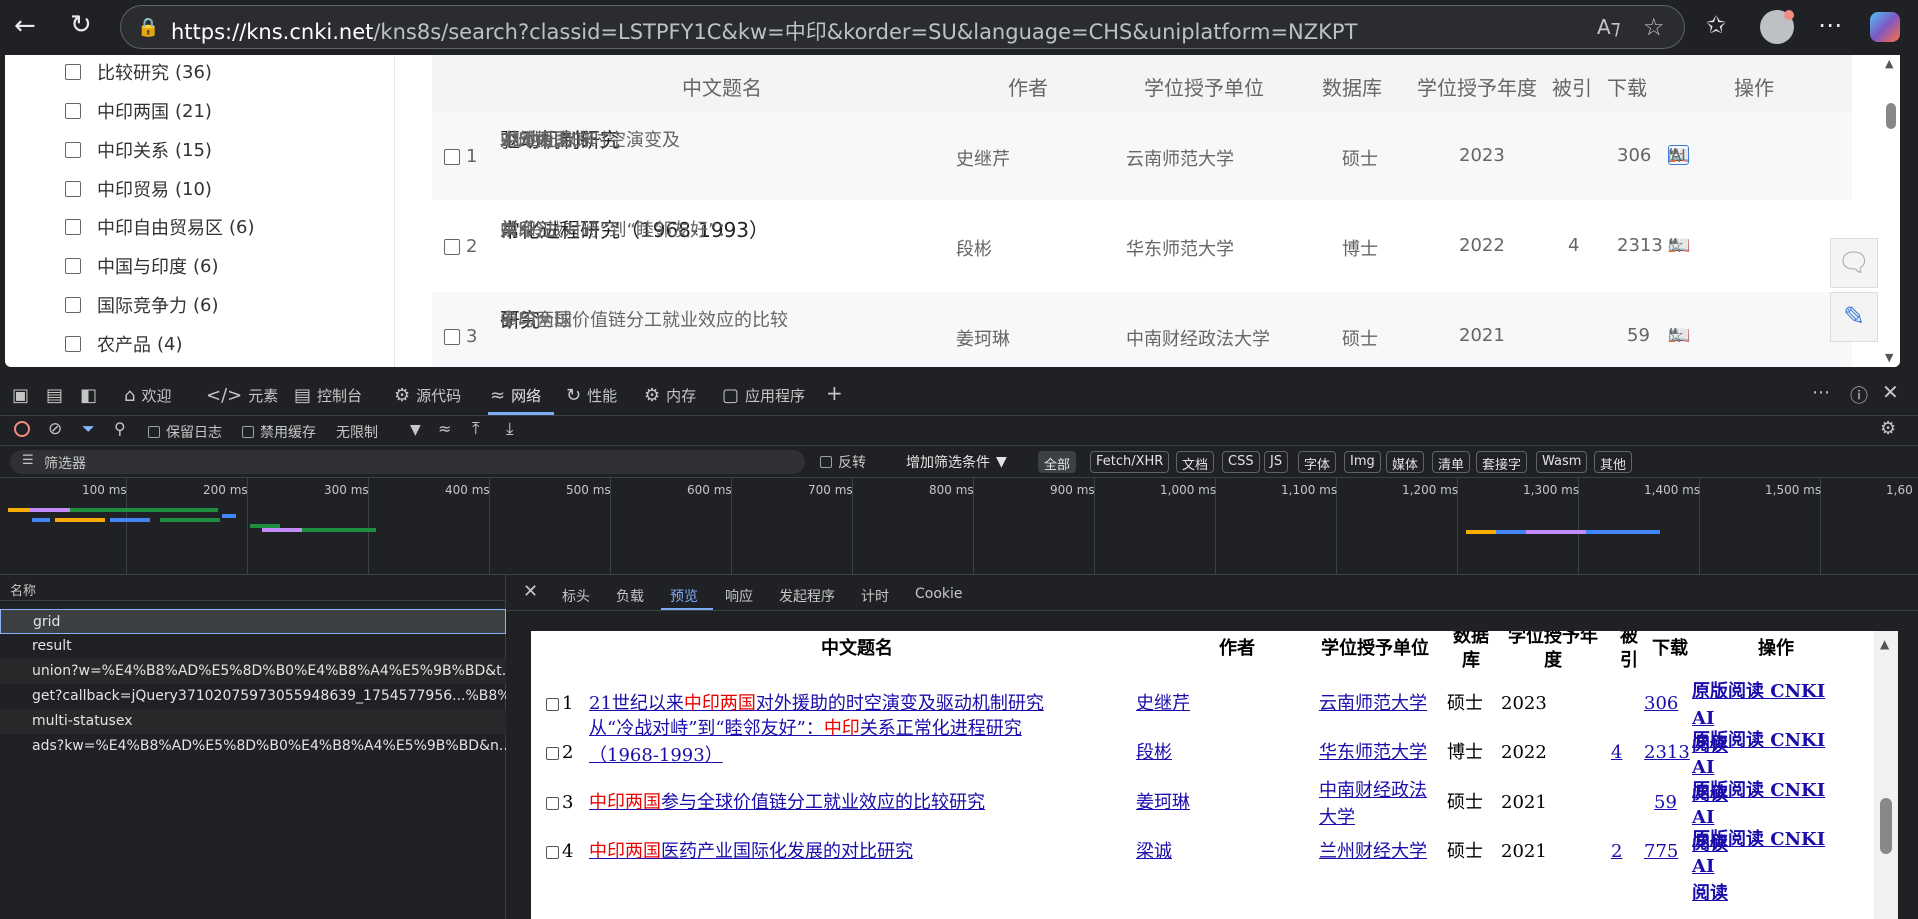 The width and height of the screenshot is (1918, 919). Describe the element at coordinates (956, 462) in the screenshot. I see `more-filters-dropdown: 增加筛选条件 ▼` at that location.